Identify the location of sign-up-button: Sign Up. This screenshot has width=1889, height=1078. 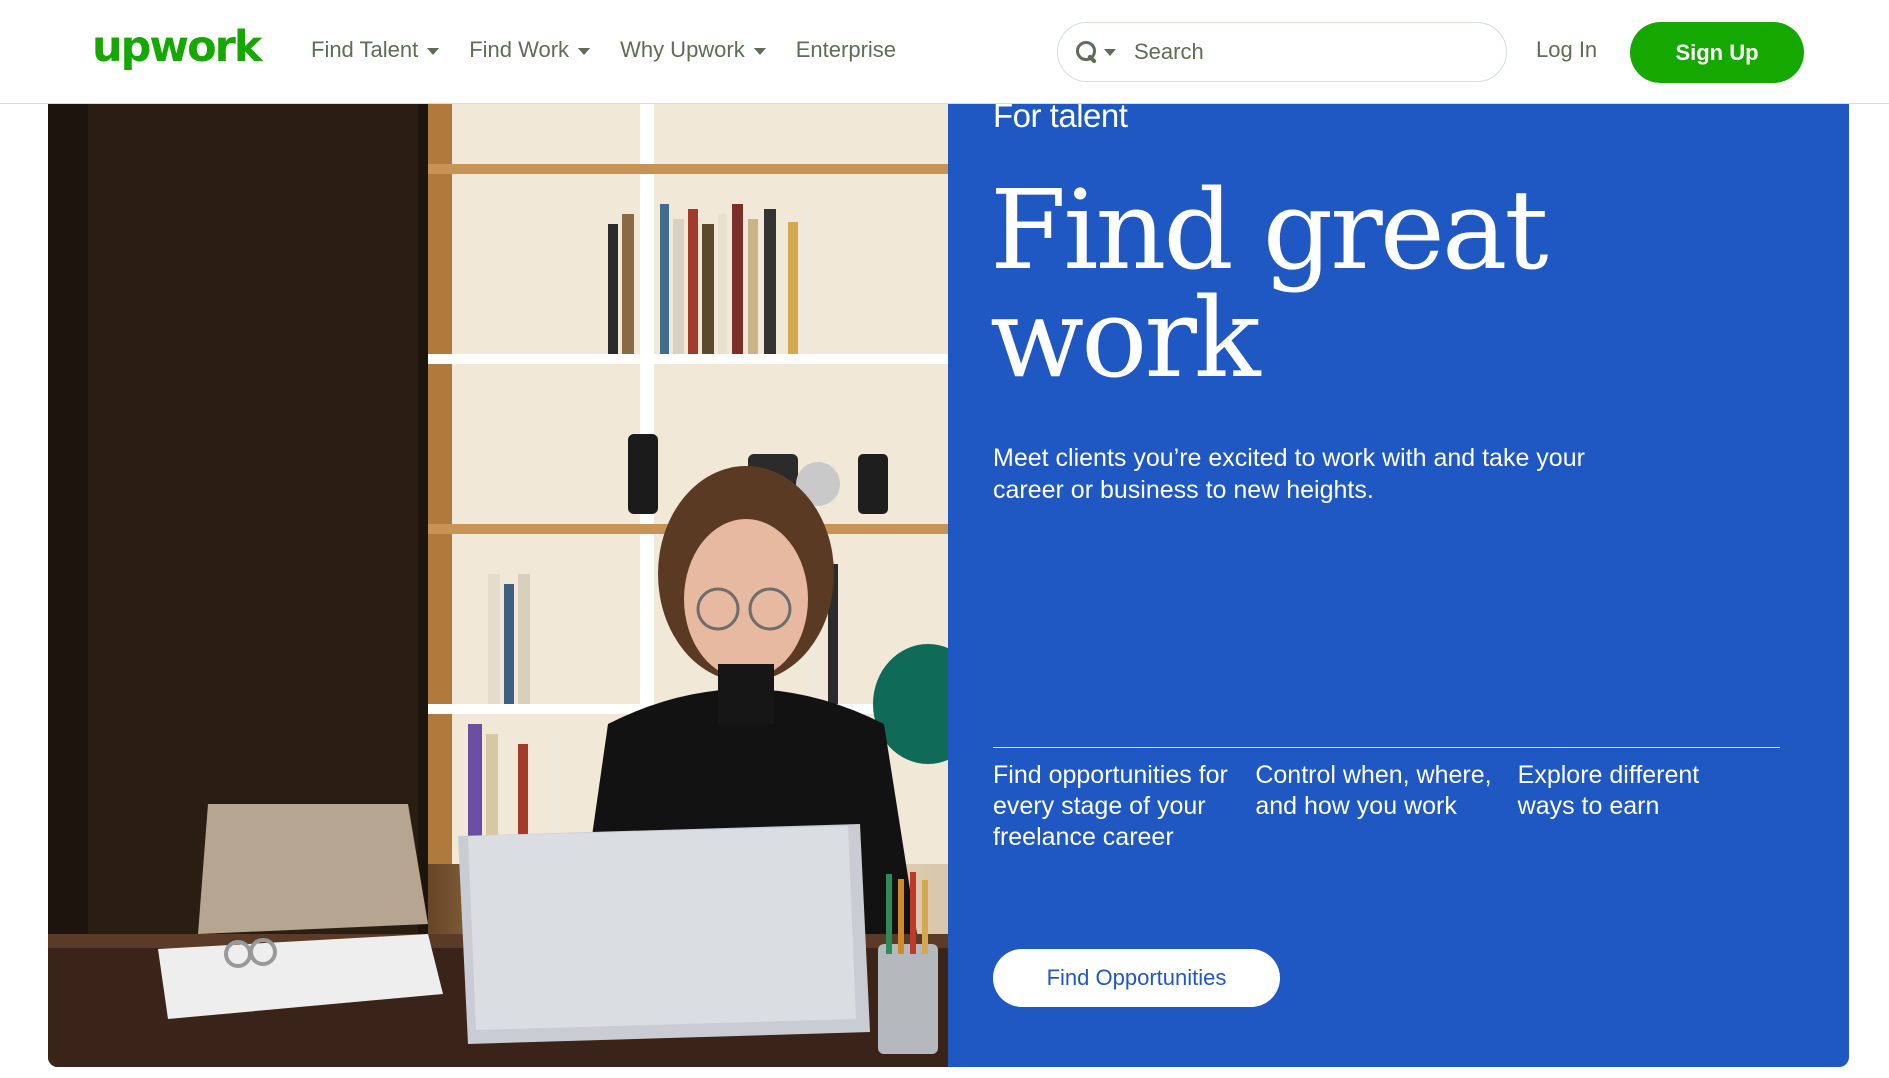
(1717, 52).